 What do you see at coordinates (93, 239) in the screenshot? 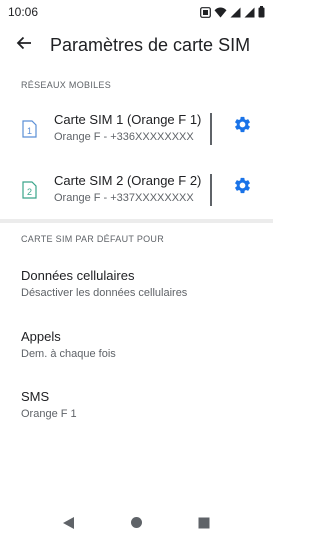
I see `section-header-default-sim: CARTE SIM PAR DÉFAUT POUR` at bounding box center [93, 239].